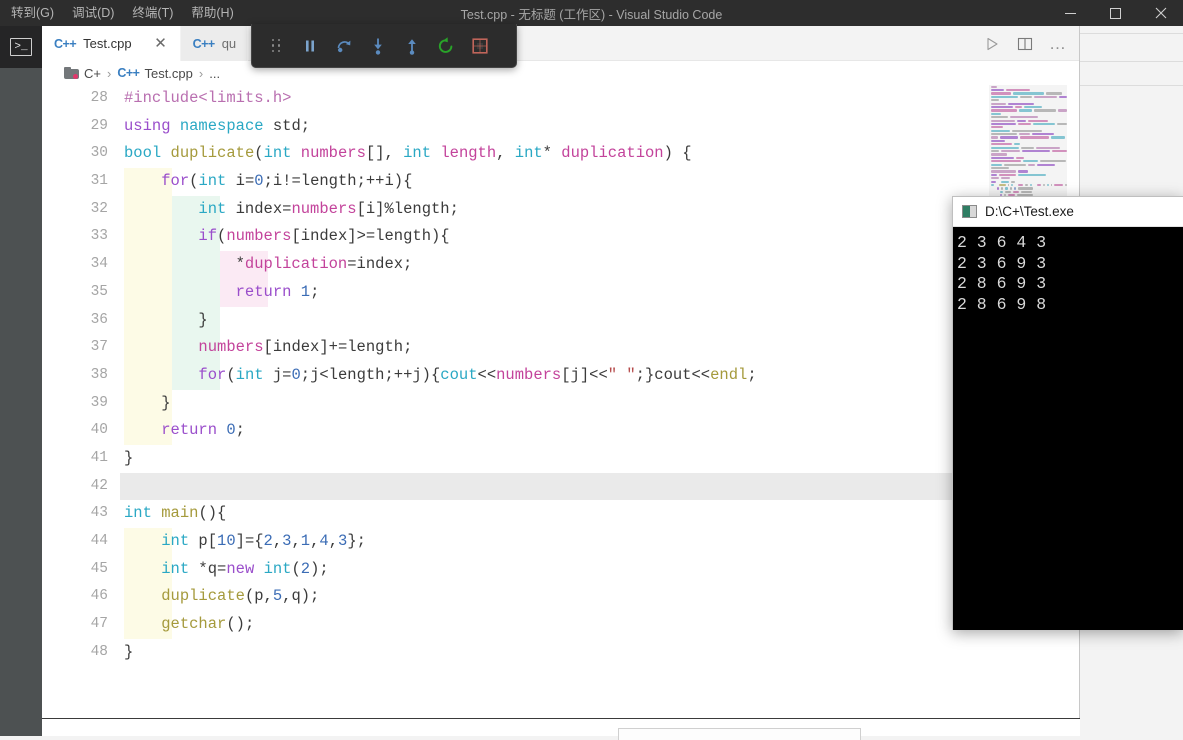  What do you see at coordinates (328, 208) in the screenshot?
I see `code-text: int index=numbers[i]%length;` at bounding box center [328, 208].